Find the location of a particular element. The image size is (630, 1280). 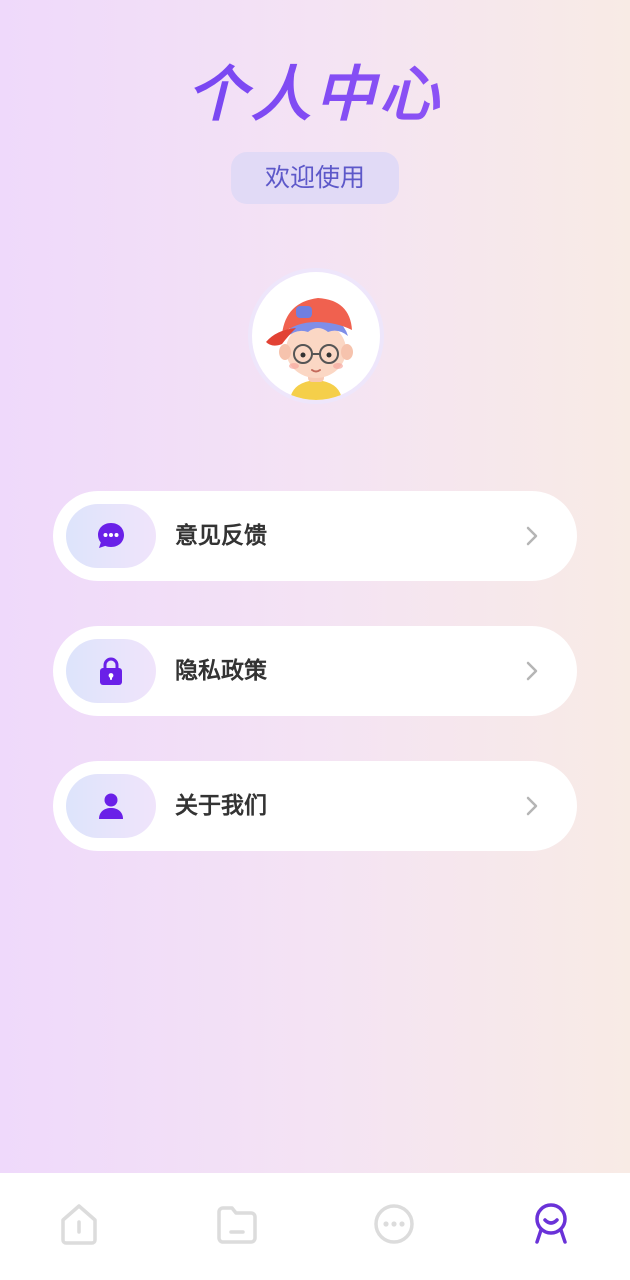

menu-item-label: 关于我们 is located at coordinates (221, 806).